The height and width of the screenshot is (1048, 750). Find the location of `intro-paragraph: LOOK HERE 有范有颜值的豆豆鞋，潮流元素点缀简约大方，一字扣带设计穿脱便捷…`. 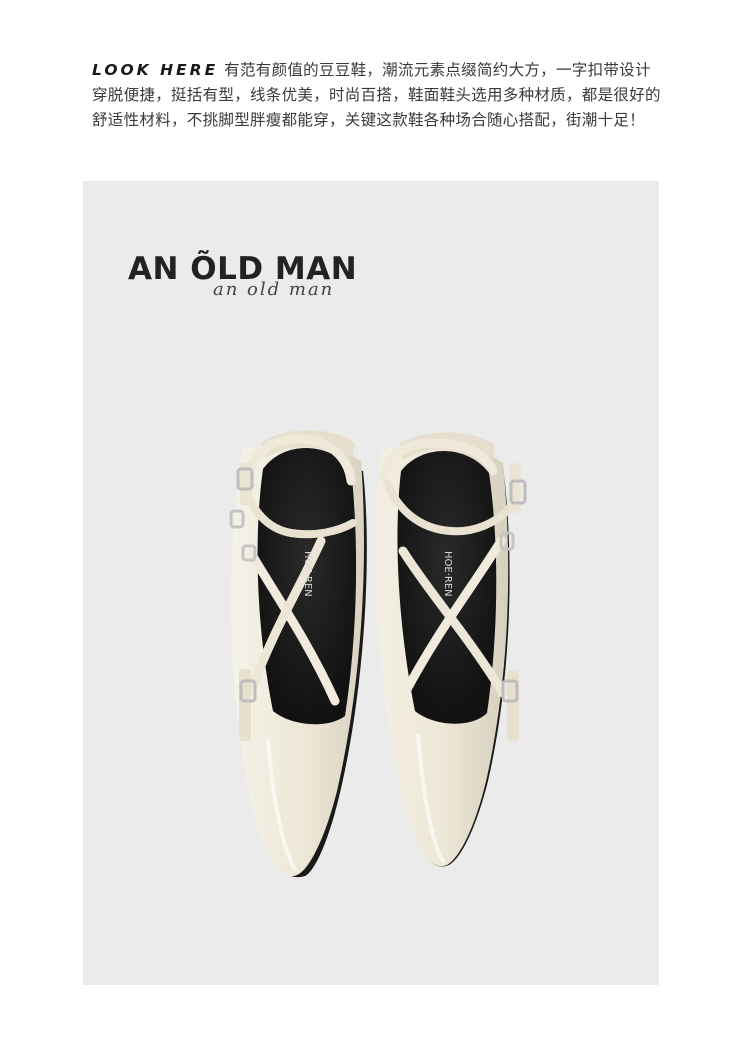

intro-paragraph: LOOK HERE 有范有颜值的豆豆鞋，潮流元素点缀简约大方，一字扣带设计穿脱便捷… is located at coordinates (378, 95).